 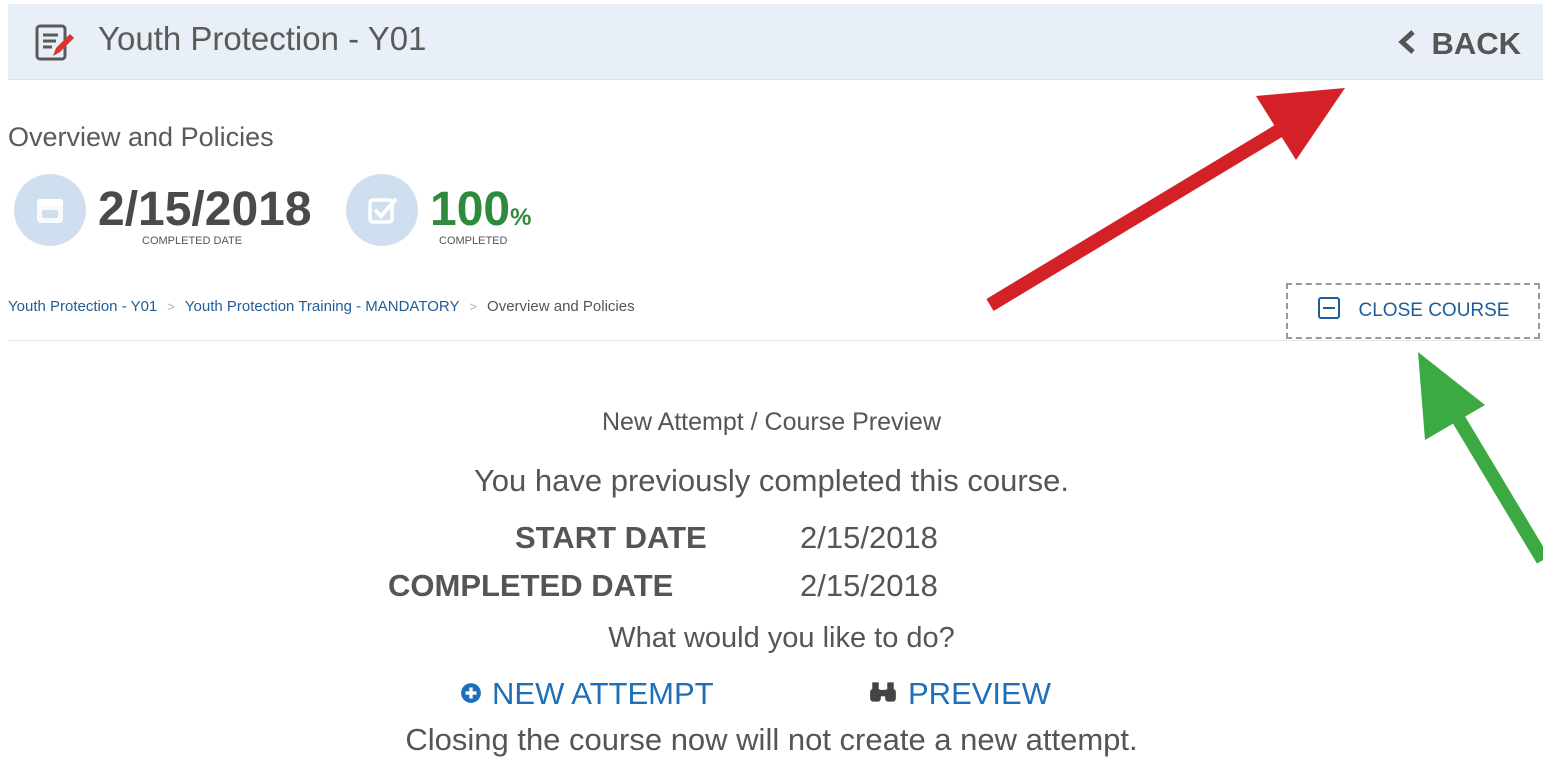 What do you see at coordinates (771, 422) in the screenshot?
I see `attempt-heading: New Attempt / Course Preview` at bounding box center [771, 422].